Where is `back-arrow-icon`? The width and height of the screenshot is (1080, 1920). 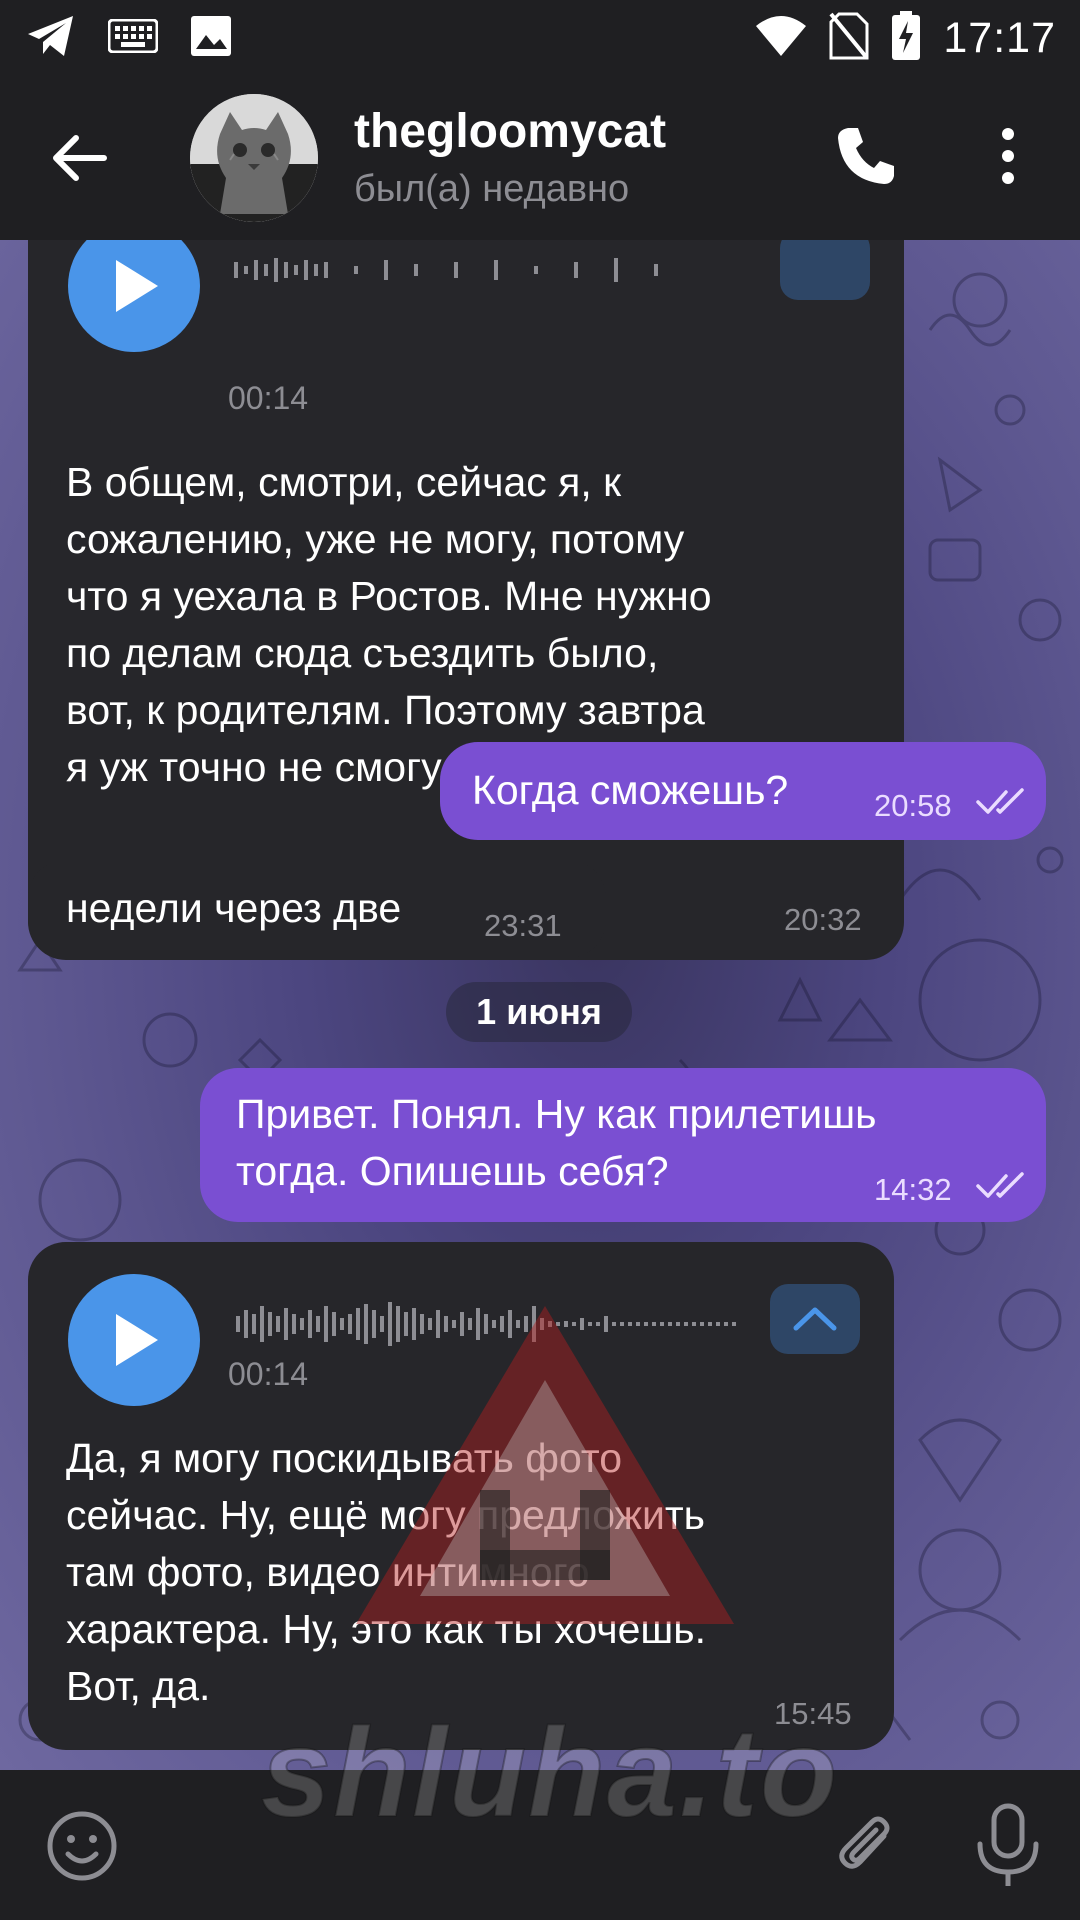
back-arrow-icon is located at coordinates (80, 158).